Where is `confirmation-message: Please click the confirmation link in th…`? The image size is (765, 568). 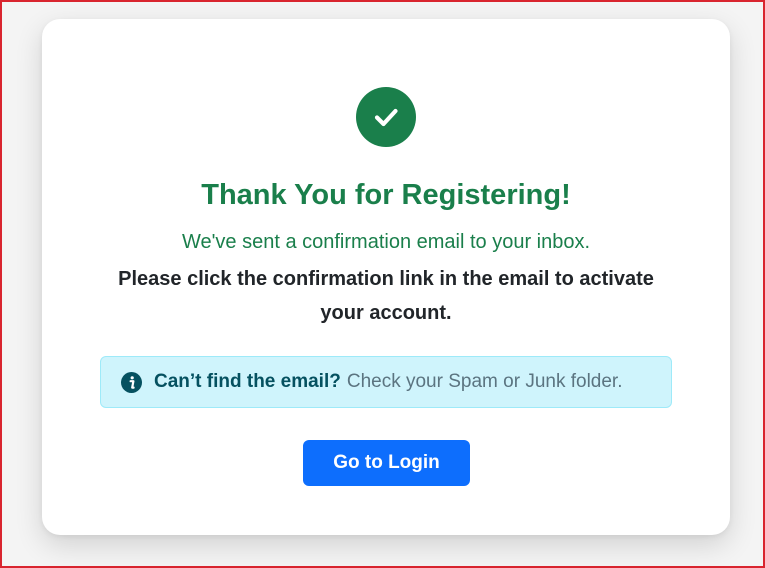
confirmation-message: Please click the confirmation link in th… is located at coordinates (386, 296).